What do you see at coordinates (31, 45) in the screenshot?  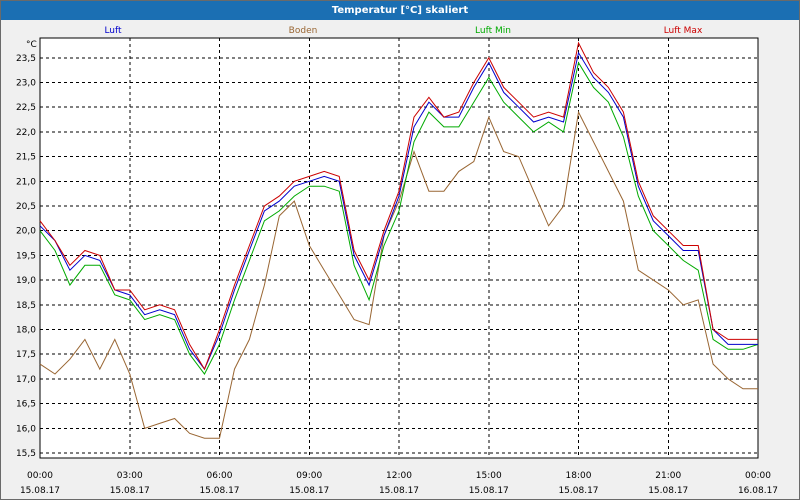 I see `y-axis-label: °C` at bounding box center [31, 45].